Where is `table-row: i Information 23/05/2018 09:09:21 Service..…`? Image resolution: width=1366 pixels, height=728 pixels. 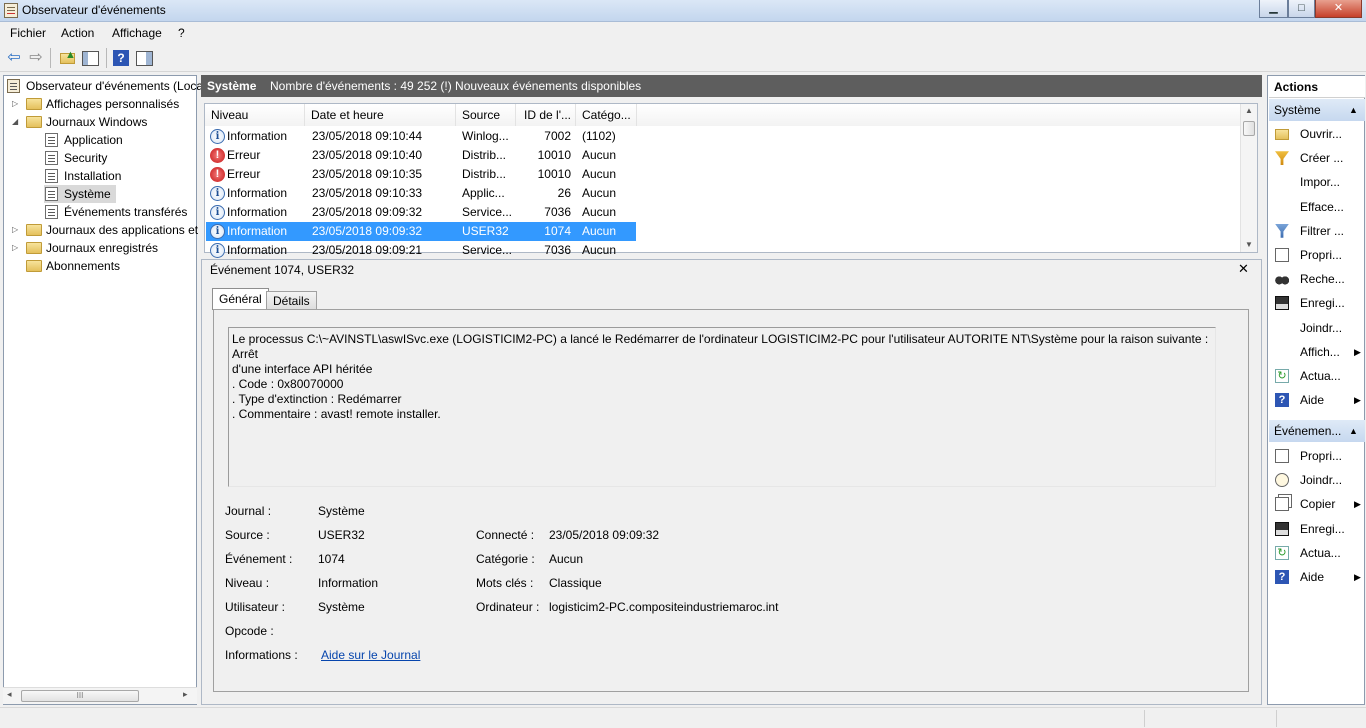
table-row: i Information 23/05/2018 09:09:21 Service..… is located at coordinates (421, 250).